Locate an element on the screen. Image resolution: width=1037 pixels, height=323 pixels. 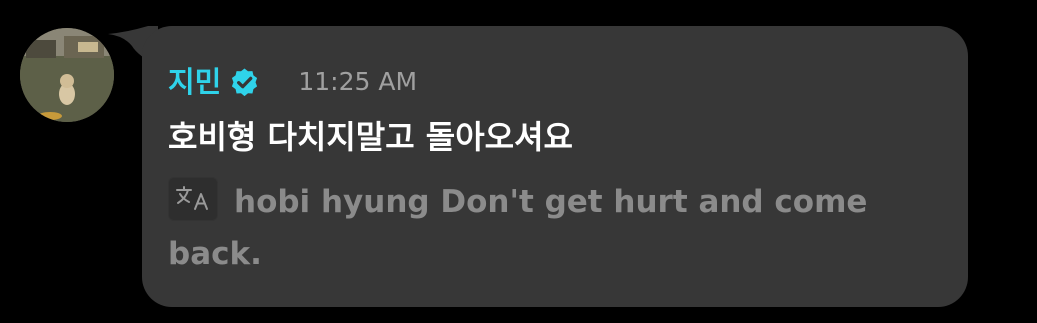
message-timestamp: 11:25 AM is located at coordinates (358, 81).